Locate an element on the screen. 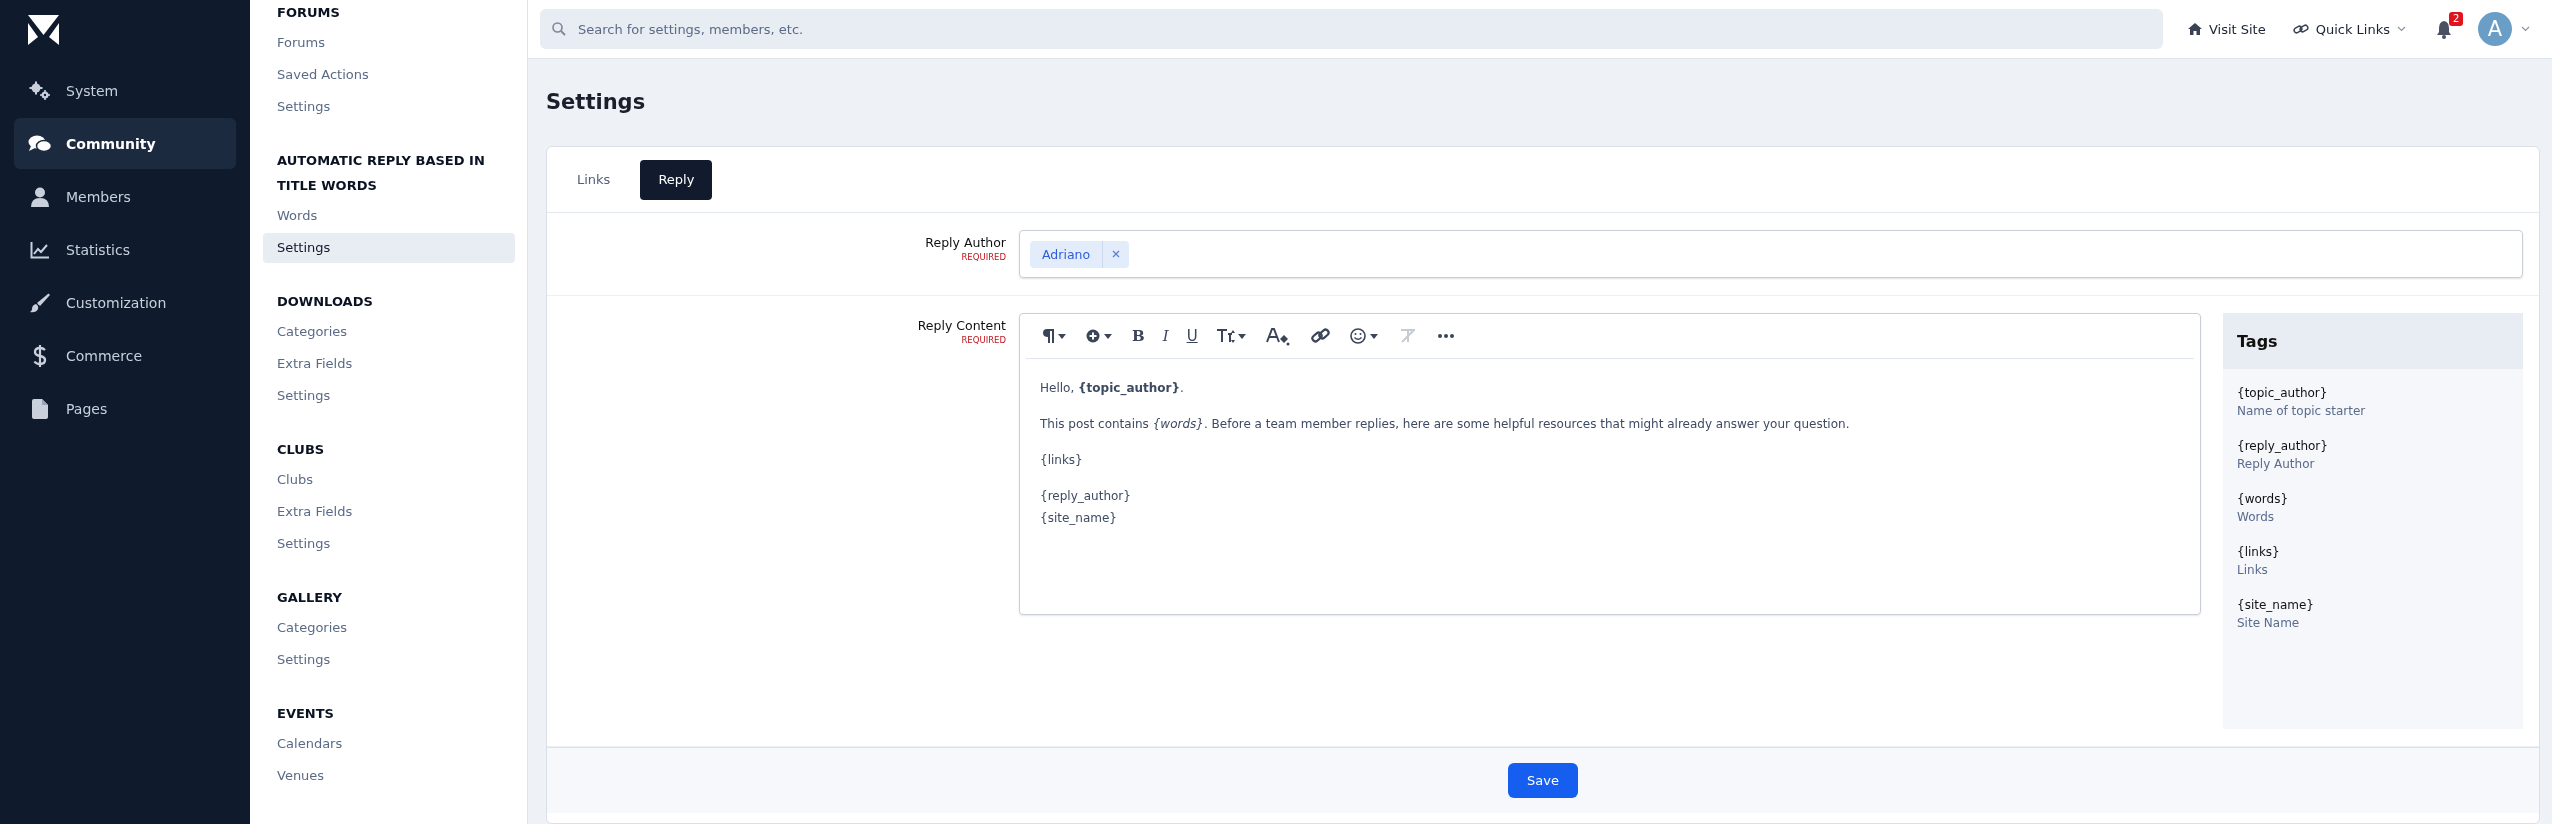 This screenshot has width=2552, height=824. section-heading: AUTOMATIC REPLY BASED IN TITLE WORDS is located at coordinates (381, 173).